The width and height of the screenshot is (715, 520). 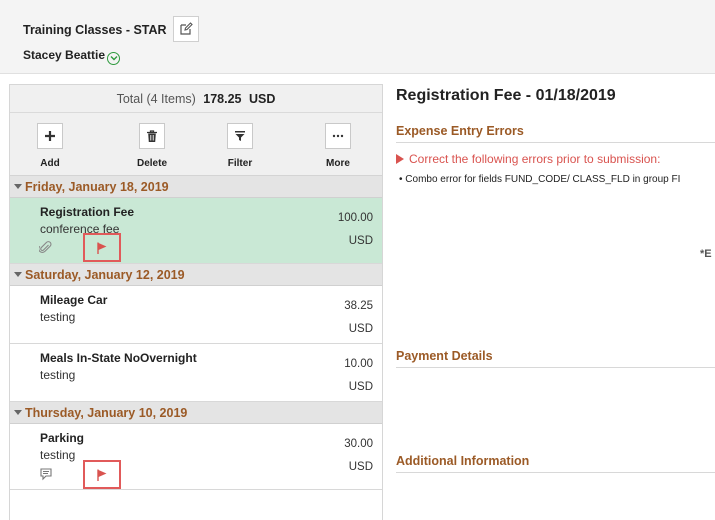 I want to click on add-label: Add, so click(x=50, y=163).